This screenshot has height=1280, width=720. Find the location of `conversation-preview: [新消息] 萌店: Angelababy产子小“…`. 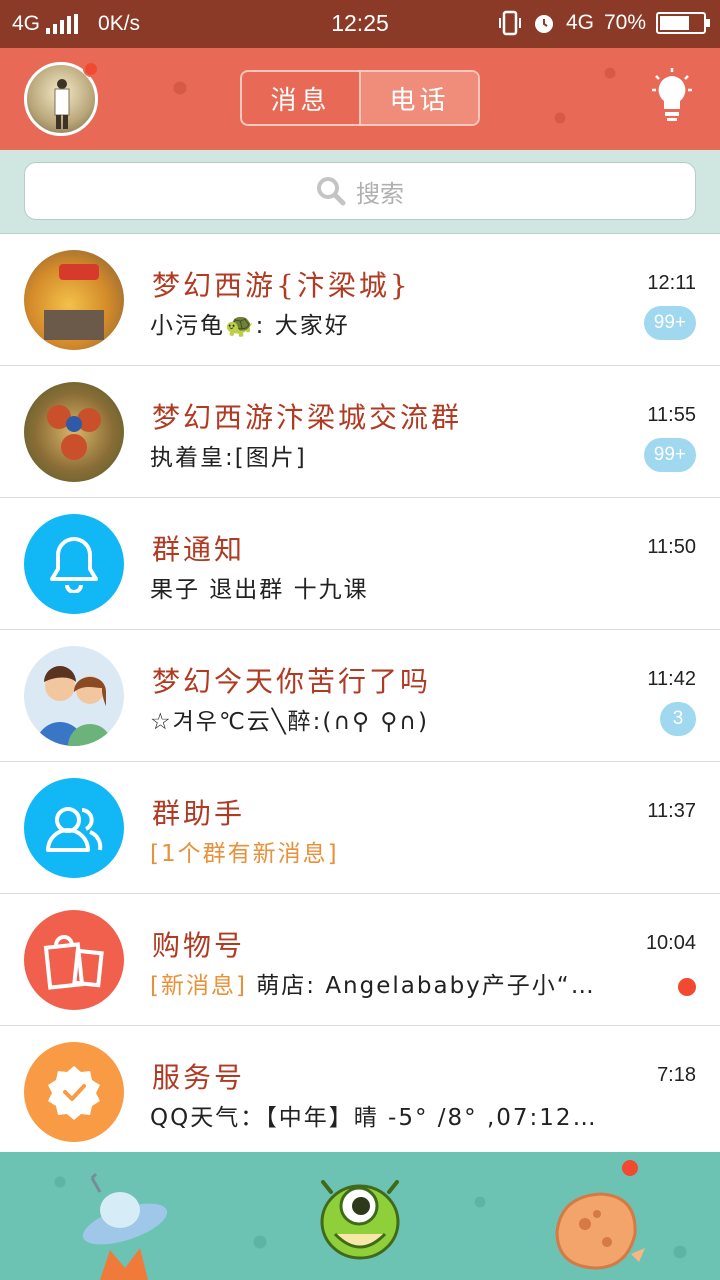

conversation-preview: [新消息] 萌店: Angelababy产子小“… is located at coordinates (385, 983).